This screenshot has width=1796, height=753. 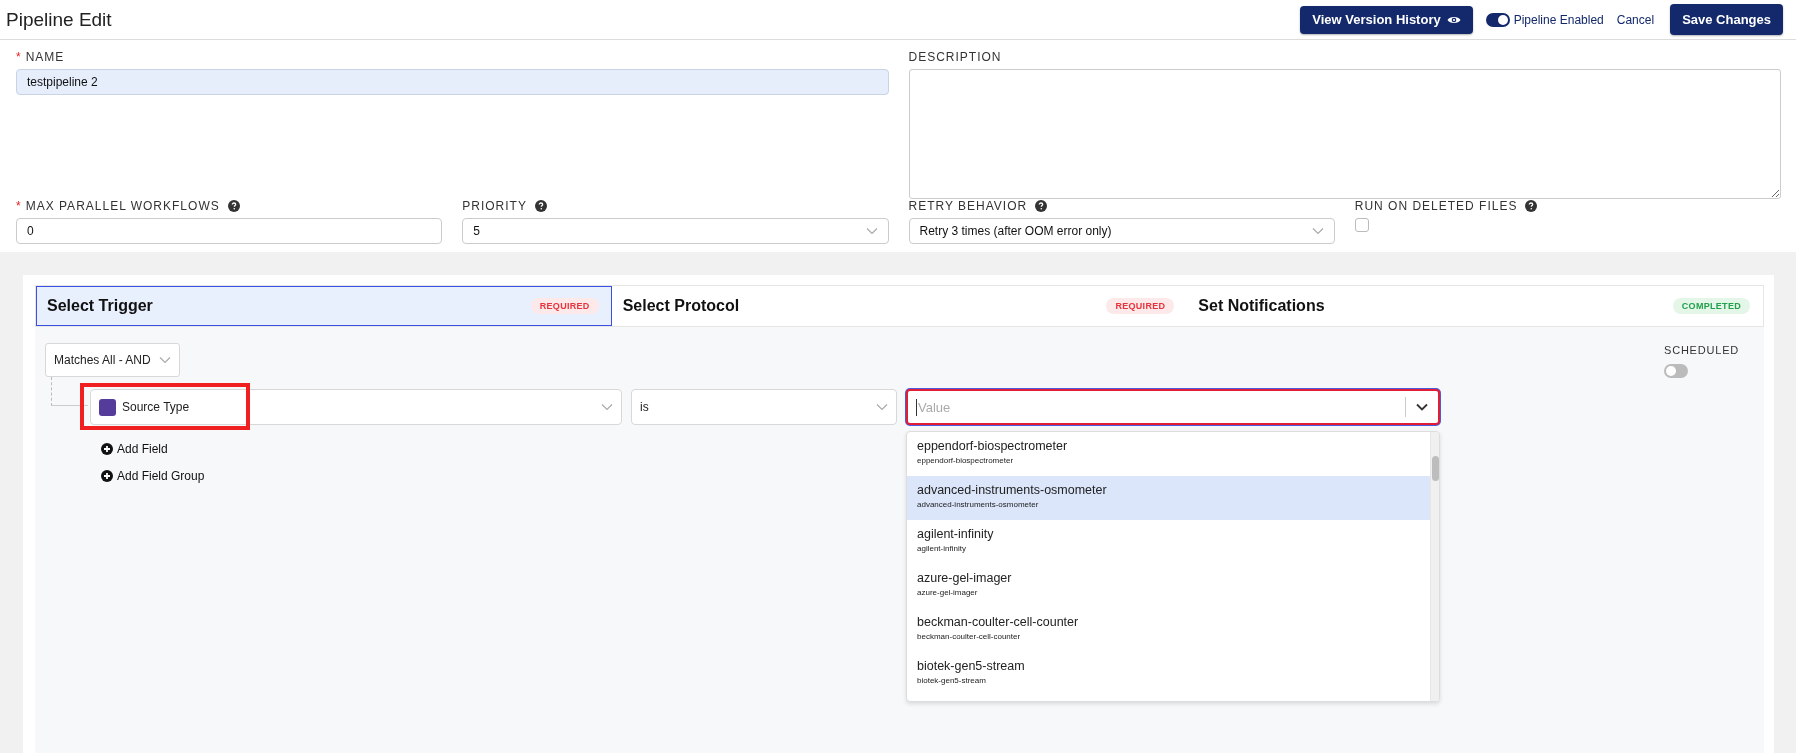 What do you see at coordinates (968, 206) in the screenshot?
I see `field-label: RETRY BEHAVIOR` at bounding box center [968, 206].